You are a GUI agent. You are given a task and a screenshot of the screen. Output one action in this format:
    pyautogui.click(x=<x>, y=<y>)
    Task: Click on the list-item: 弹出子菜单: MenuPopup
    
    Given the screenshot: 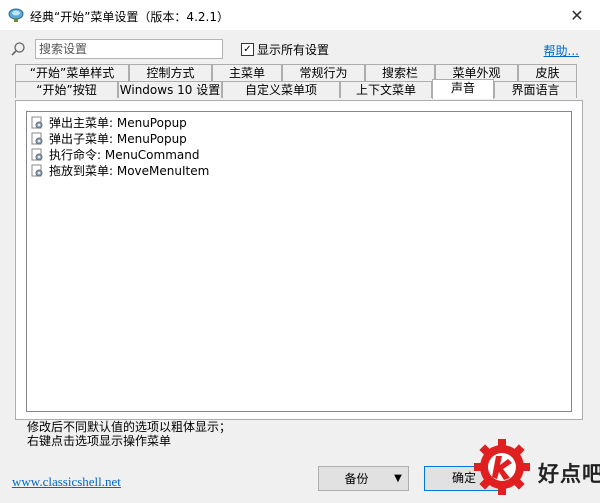 What is the action you would take?
    pyautogui.click(x=299, y=138)
    